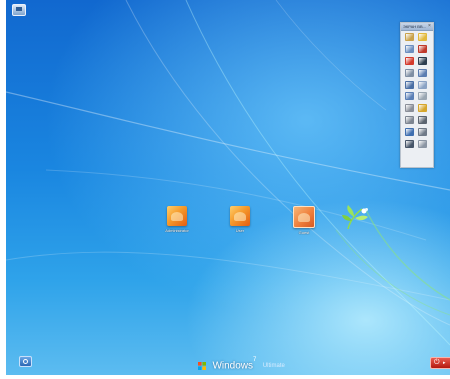 The height and width of the screenshot is (379, 450). What do you see at coordinates (233, 366) in the screenshot?
I see `product-name: Windows` at bounding box center [233, 366].